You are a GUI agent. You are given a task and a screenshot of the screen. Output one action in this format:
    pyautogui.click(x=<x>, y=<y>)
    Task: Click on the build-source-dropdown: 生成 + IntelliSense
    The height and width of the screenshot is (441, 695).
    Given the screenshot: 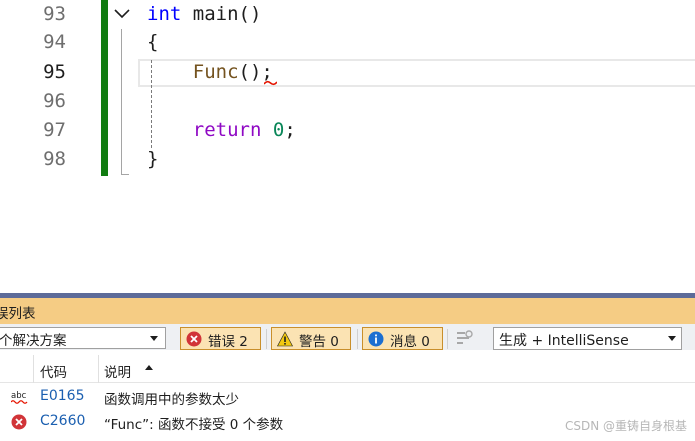 What is the action you would take?
    pyautogui.click(x=587, y=338)
    